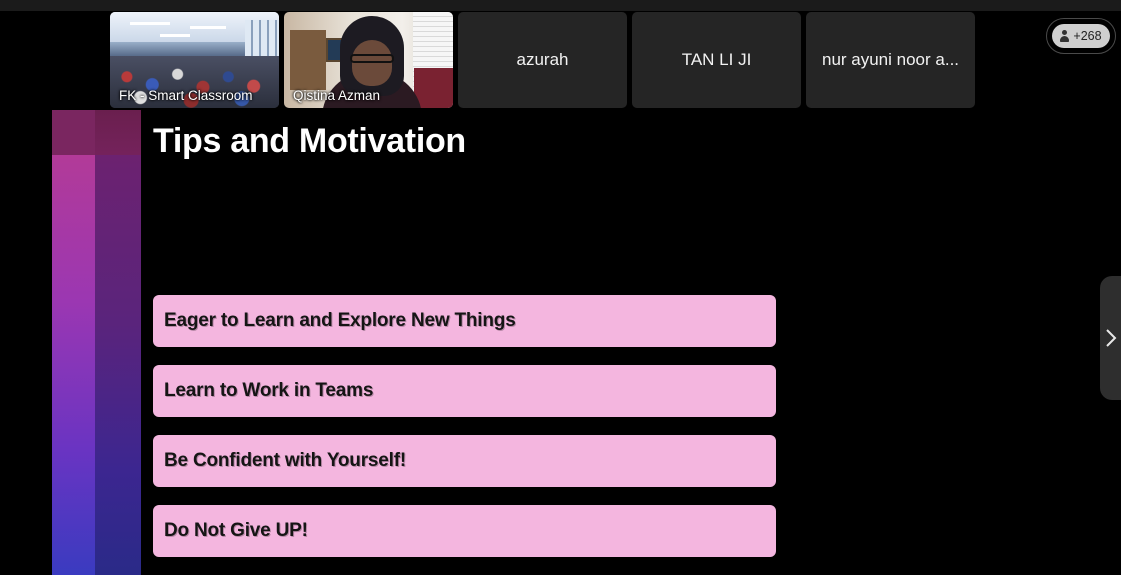 This screenshot has height=575, width=1121. Describe the element at coordinates (464, 321) in the screenshot. I see `tip-box: Eager to Learn and Explore New Things` at that location.